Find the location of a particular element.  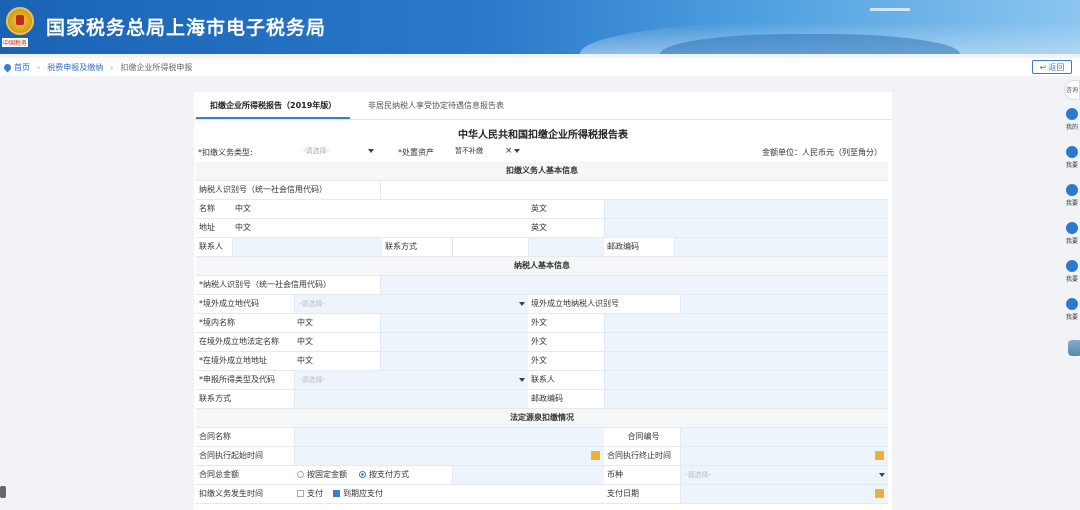

section-source-withholding: 法定源泉扣缴情况 is located at coordinates (542, 418).